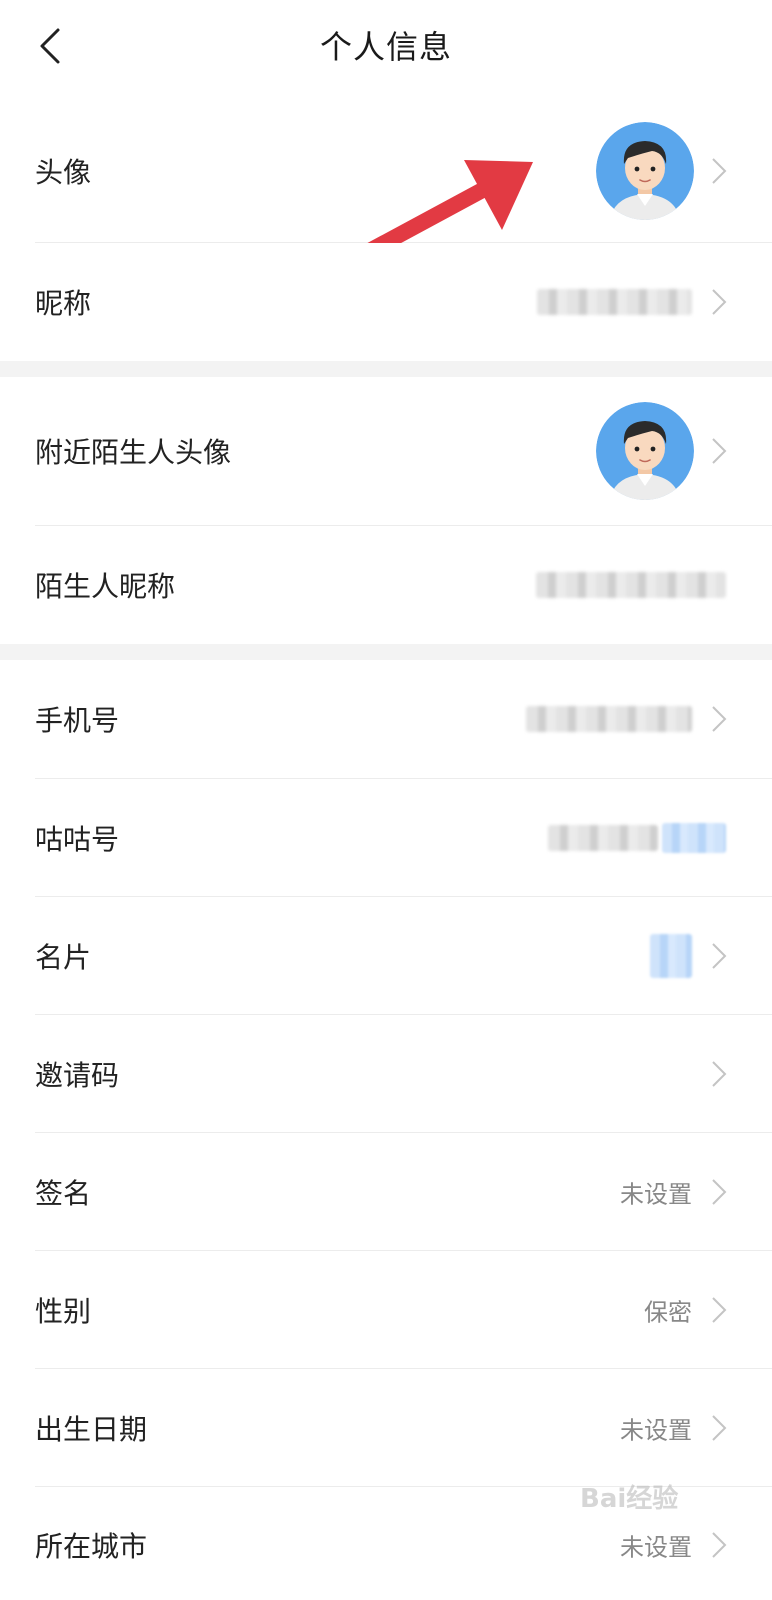 The height and width of the screenshot is (1600, 772). Describe the element at coordinates (386, 585) in the screenshot. I see `row-stranger-nickname: 陌生人昵称` at that location.